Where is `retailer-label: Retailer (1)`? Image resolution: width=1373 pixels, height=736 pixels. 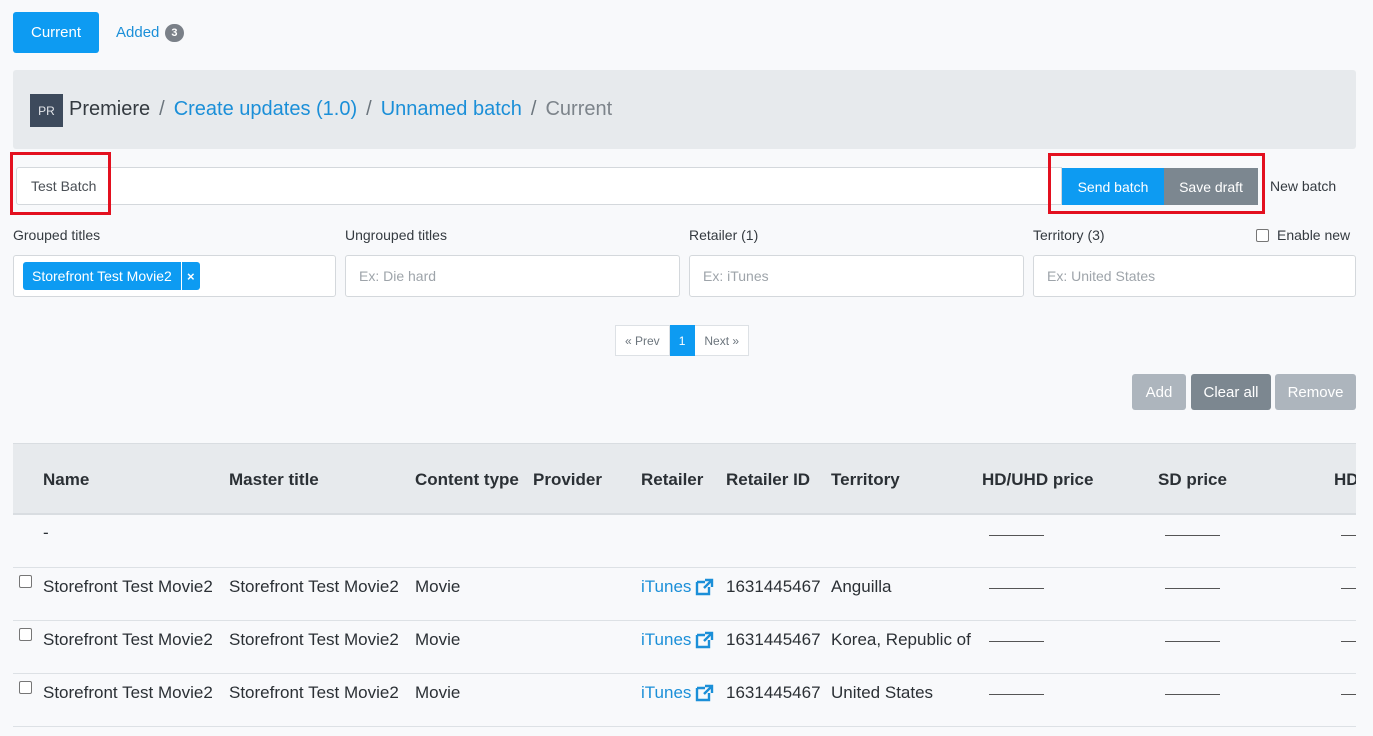 retailer-label: Retailer (1) is located at coordinates (724, 235).